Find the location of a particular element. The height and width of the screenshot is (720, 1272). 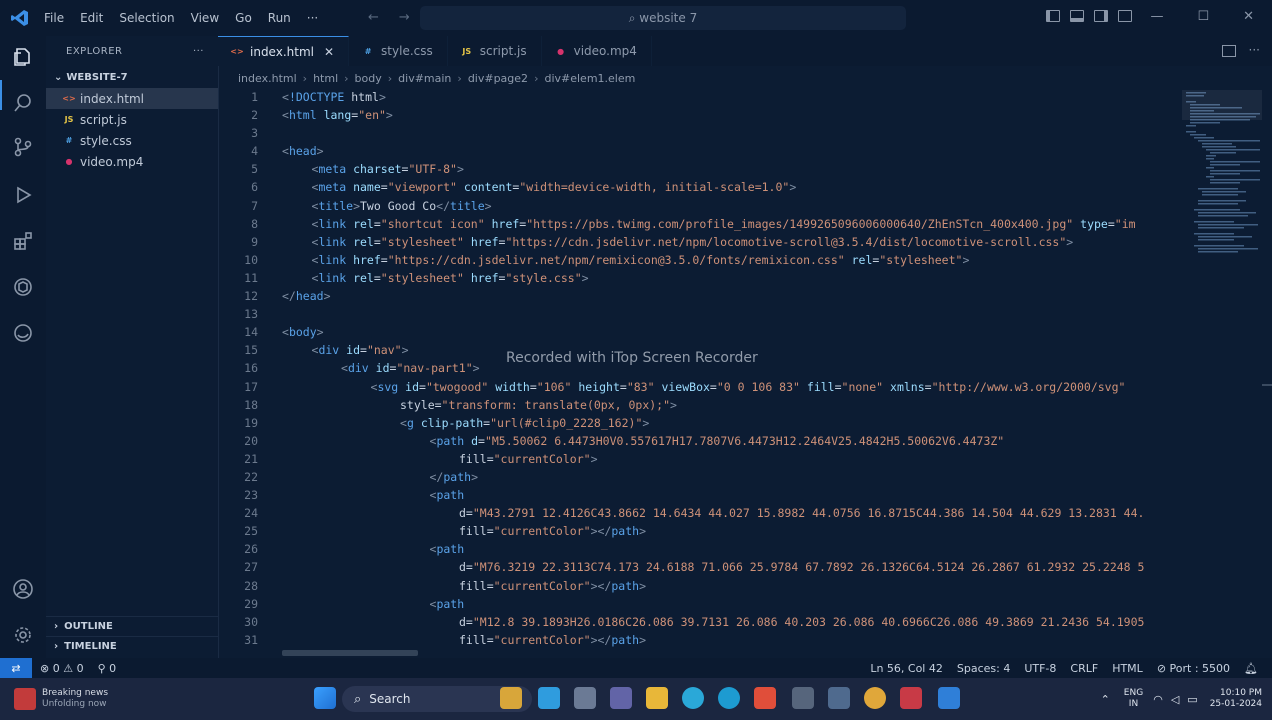

code-line: 12 </head> is located at coordinates (700, 298).